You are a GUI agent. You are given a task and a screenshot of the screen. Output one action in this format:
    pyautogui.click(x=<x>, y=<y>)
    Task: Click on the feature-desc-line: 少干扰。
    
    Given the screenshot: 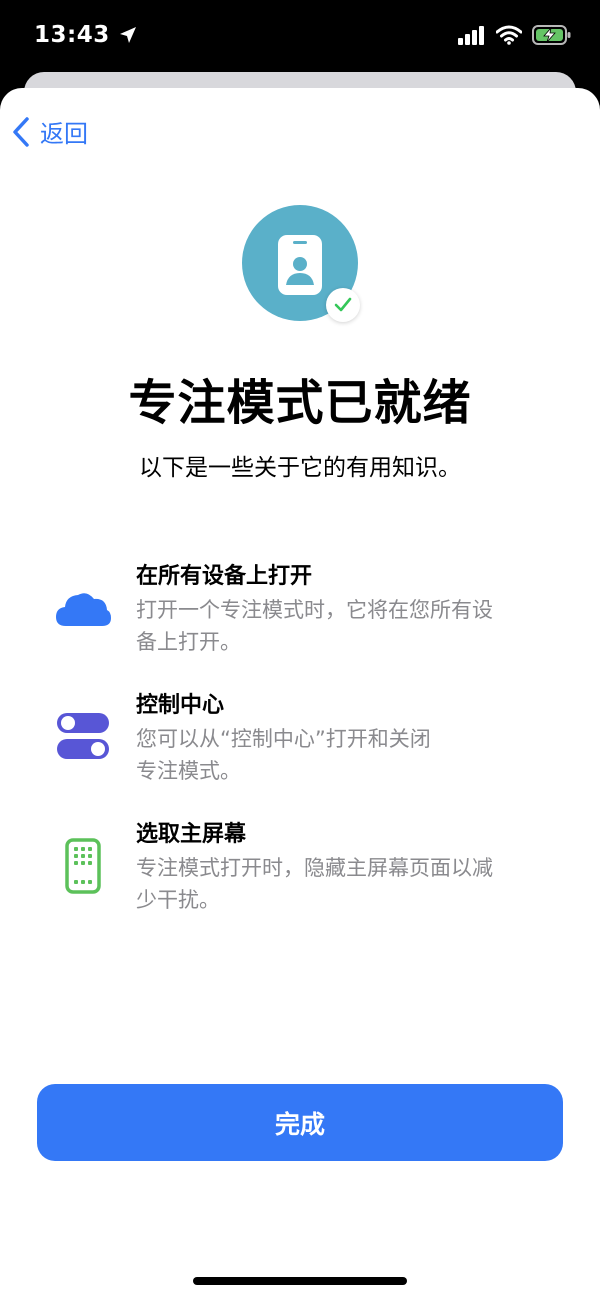 What is the action you would take?
    pyautogui.click(x=178, y=900)
    